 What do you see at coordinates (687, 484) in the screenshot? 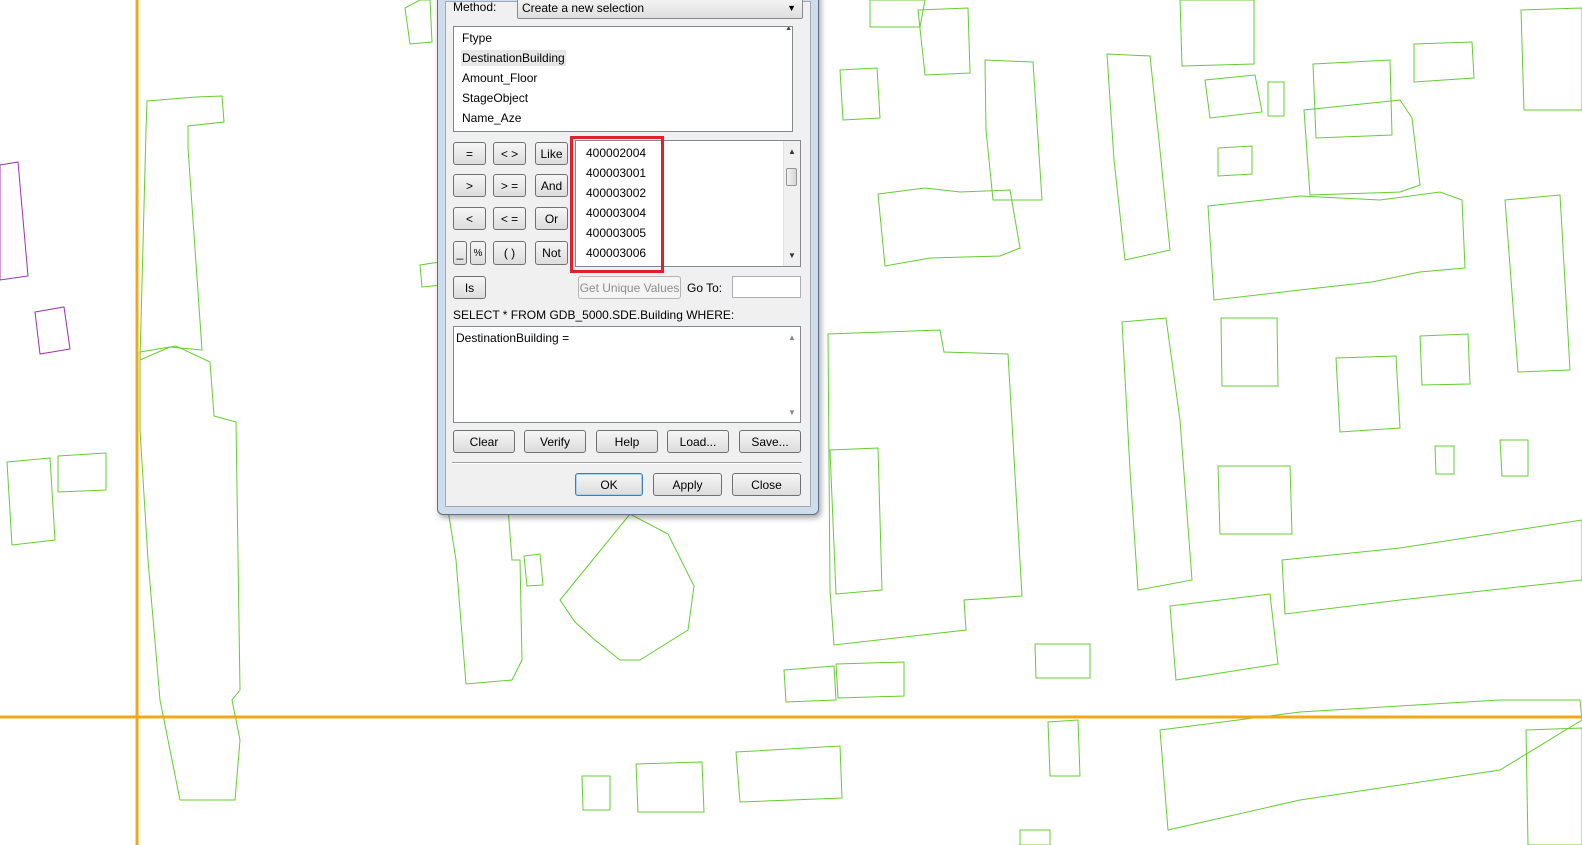
I see `apply-button: Apply` at bounding box center [687, 484].